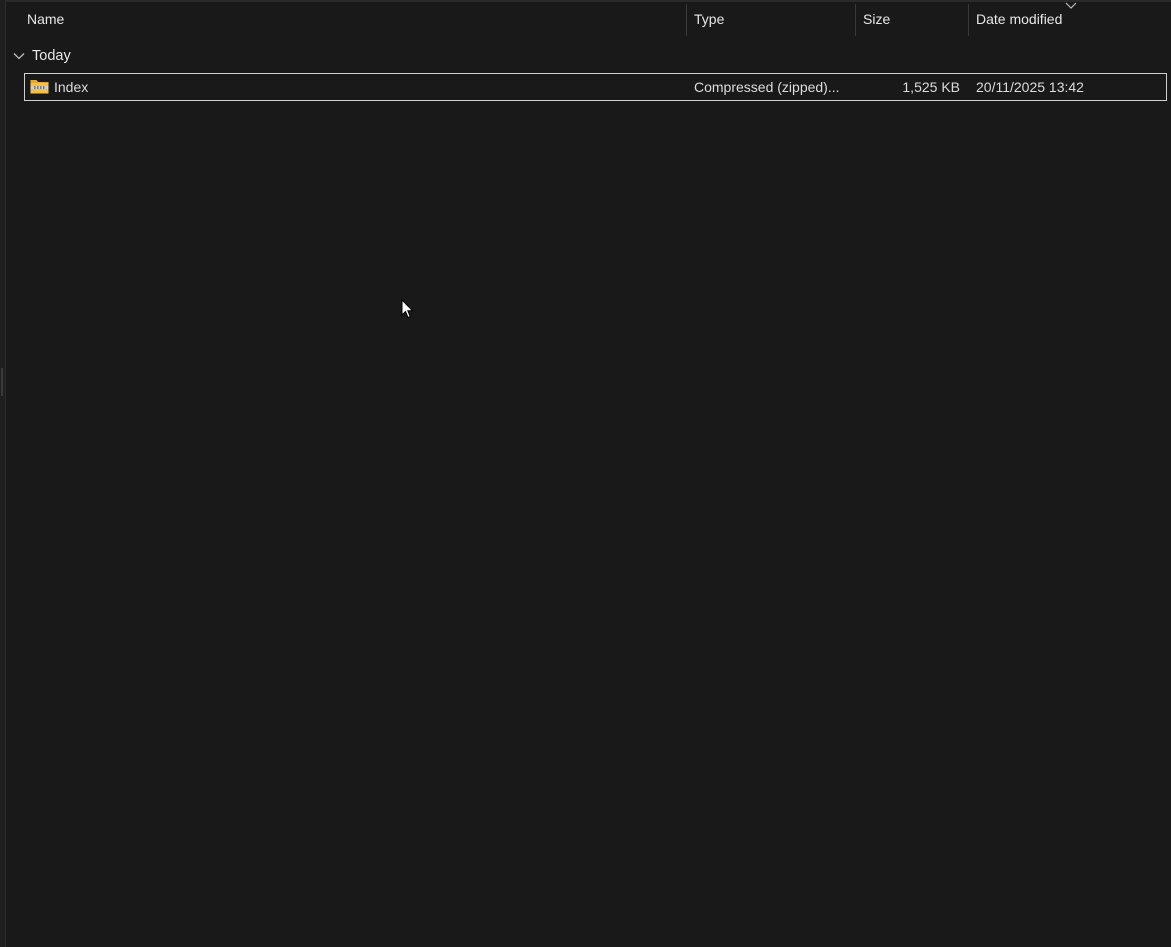  What do you see at coordinates (345, 19) in the screenshot?
I see `column-header-name: Name` at bounding box center [345, 19].